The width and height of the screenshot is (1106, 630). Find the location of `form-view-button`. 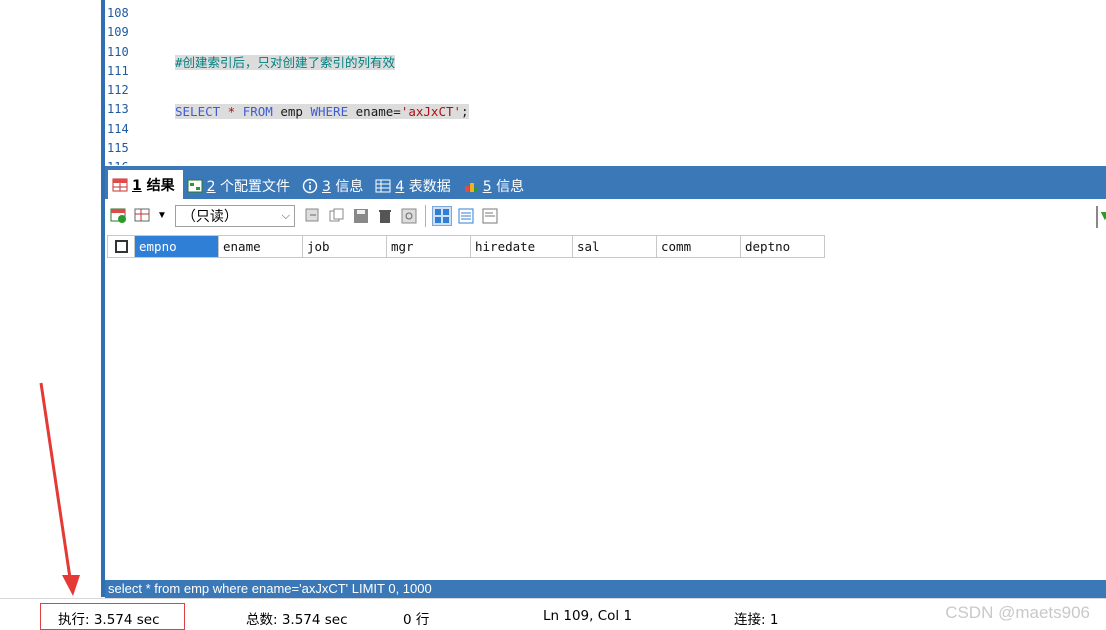

form-view-button is located at coordinates (466, 216).